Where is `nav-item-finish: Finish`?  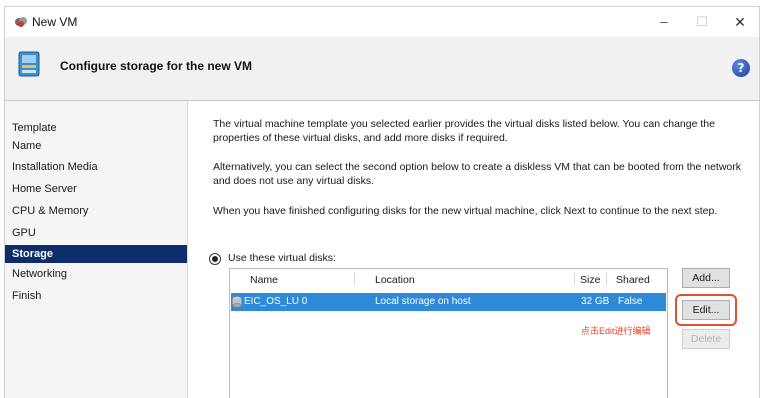 nav-item-finish: Finish is located at coordinates (96, 296).